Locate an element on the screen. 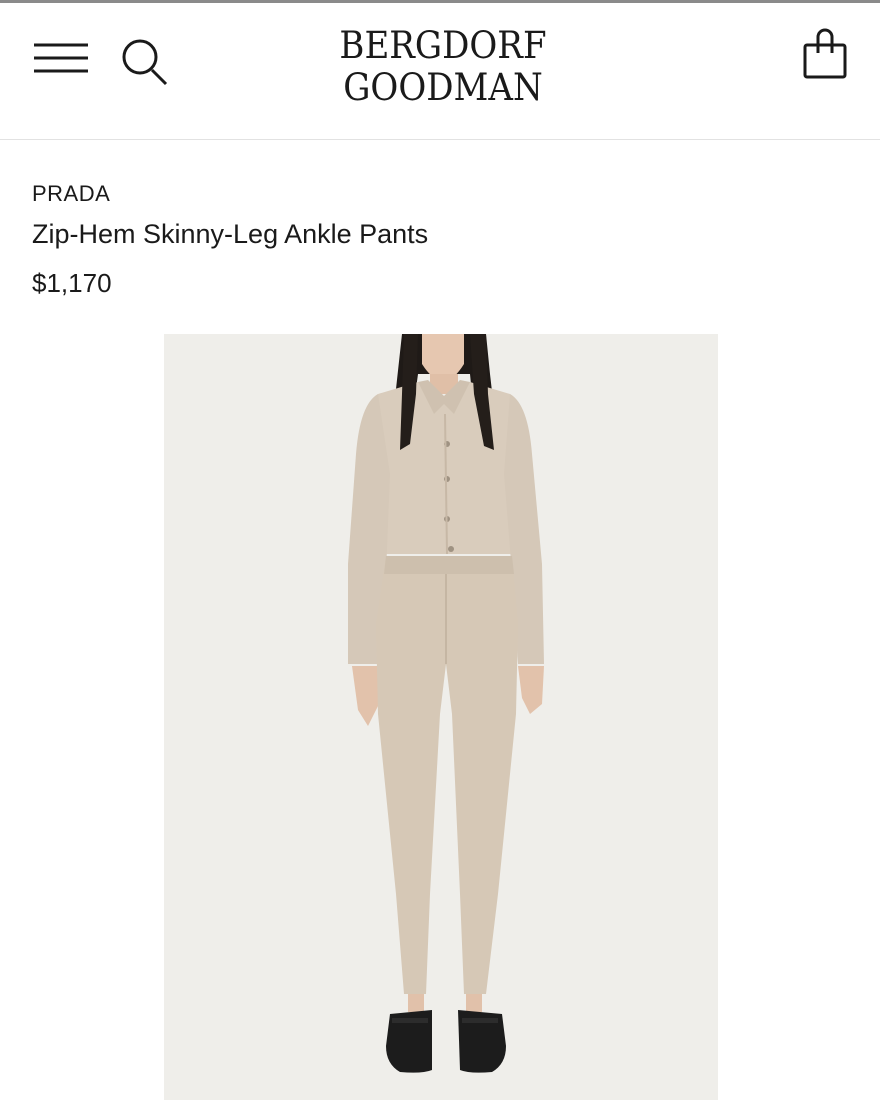 This screenshot has width=880, height=1100. logo-line-1: BERGDORF is located at coordinates (443, 45).